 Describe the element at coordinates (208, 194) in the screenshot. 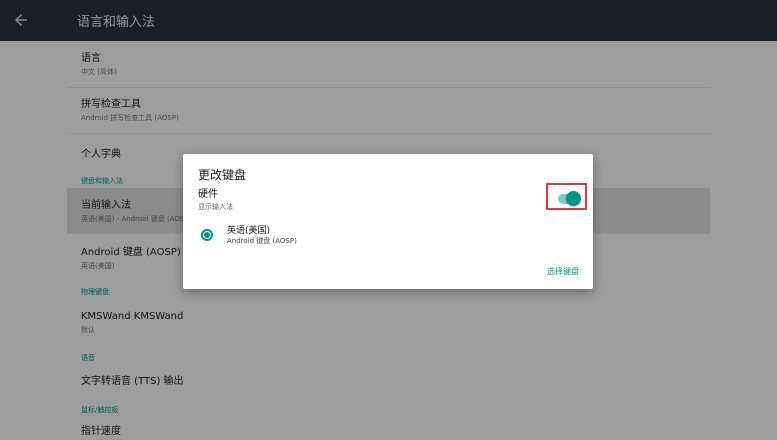

I see `hardware-section-title: 硬件` at that location.